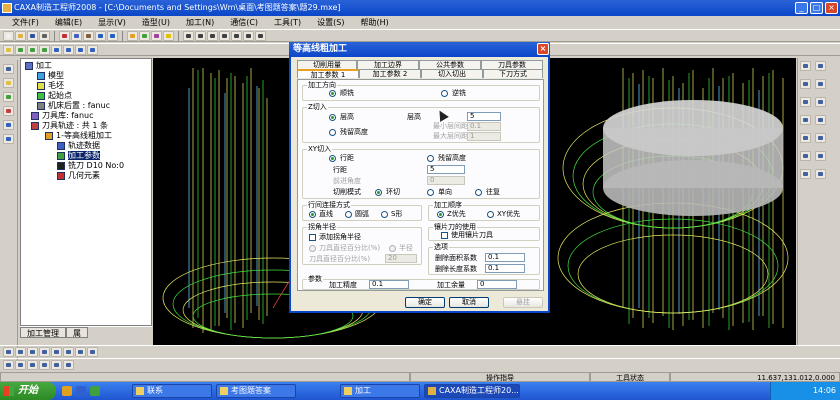 The image size is (840, 400). What do you see at coordinates (256, 391) in the screenshot?
I see `task-answers: 考图题答案` at bounding box center [256, 391].